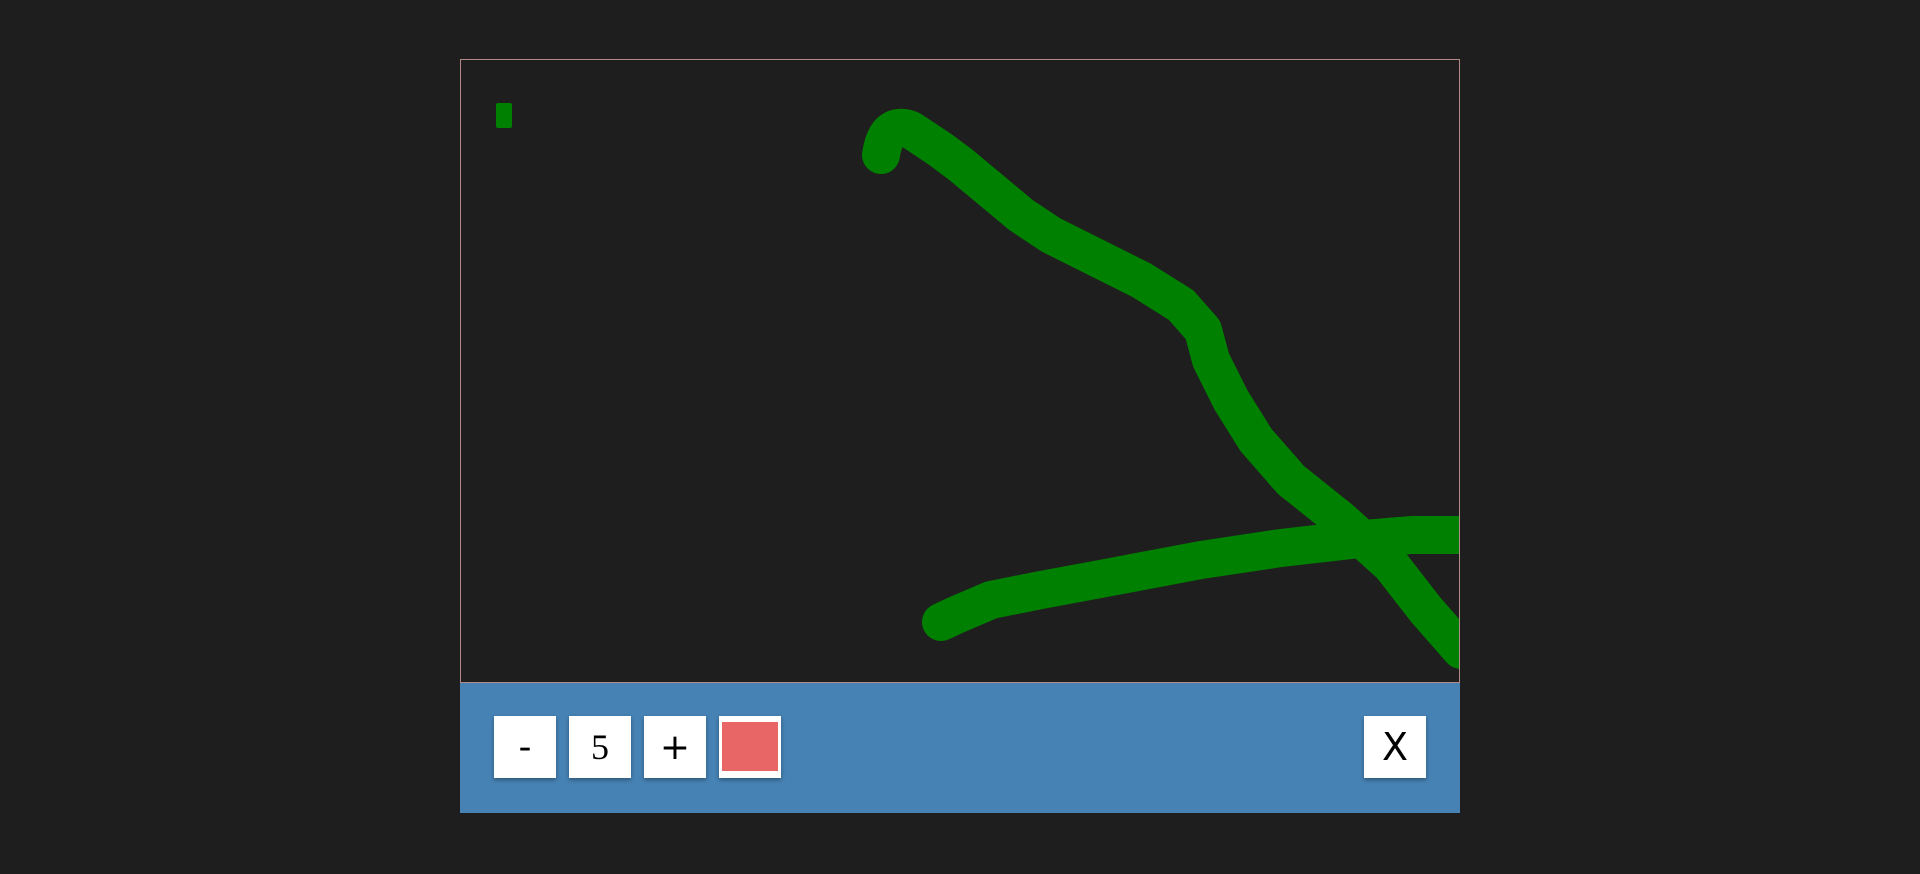 The height and width of the screenshot is (874, 1920). I want to click on decrease-size-button: -, so click(525, 747).